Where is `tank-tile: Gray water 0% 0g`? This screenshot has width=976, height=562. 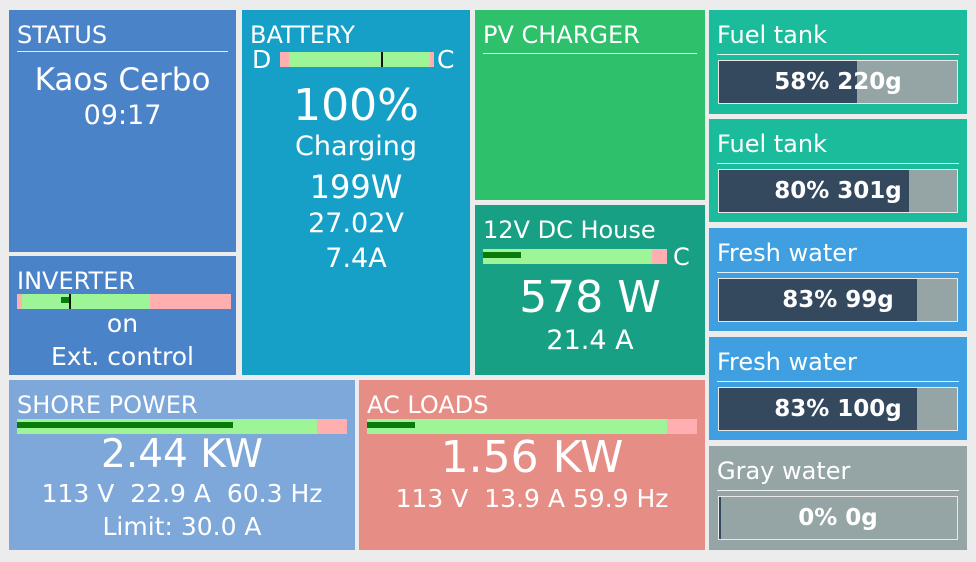 tank-tile: Gray water 0% 0g is located at coordinates (838, 498).